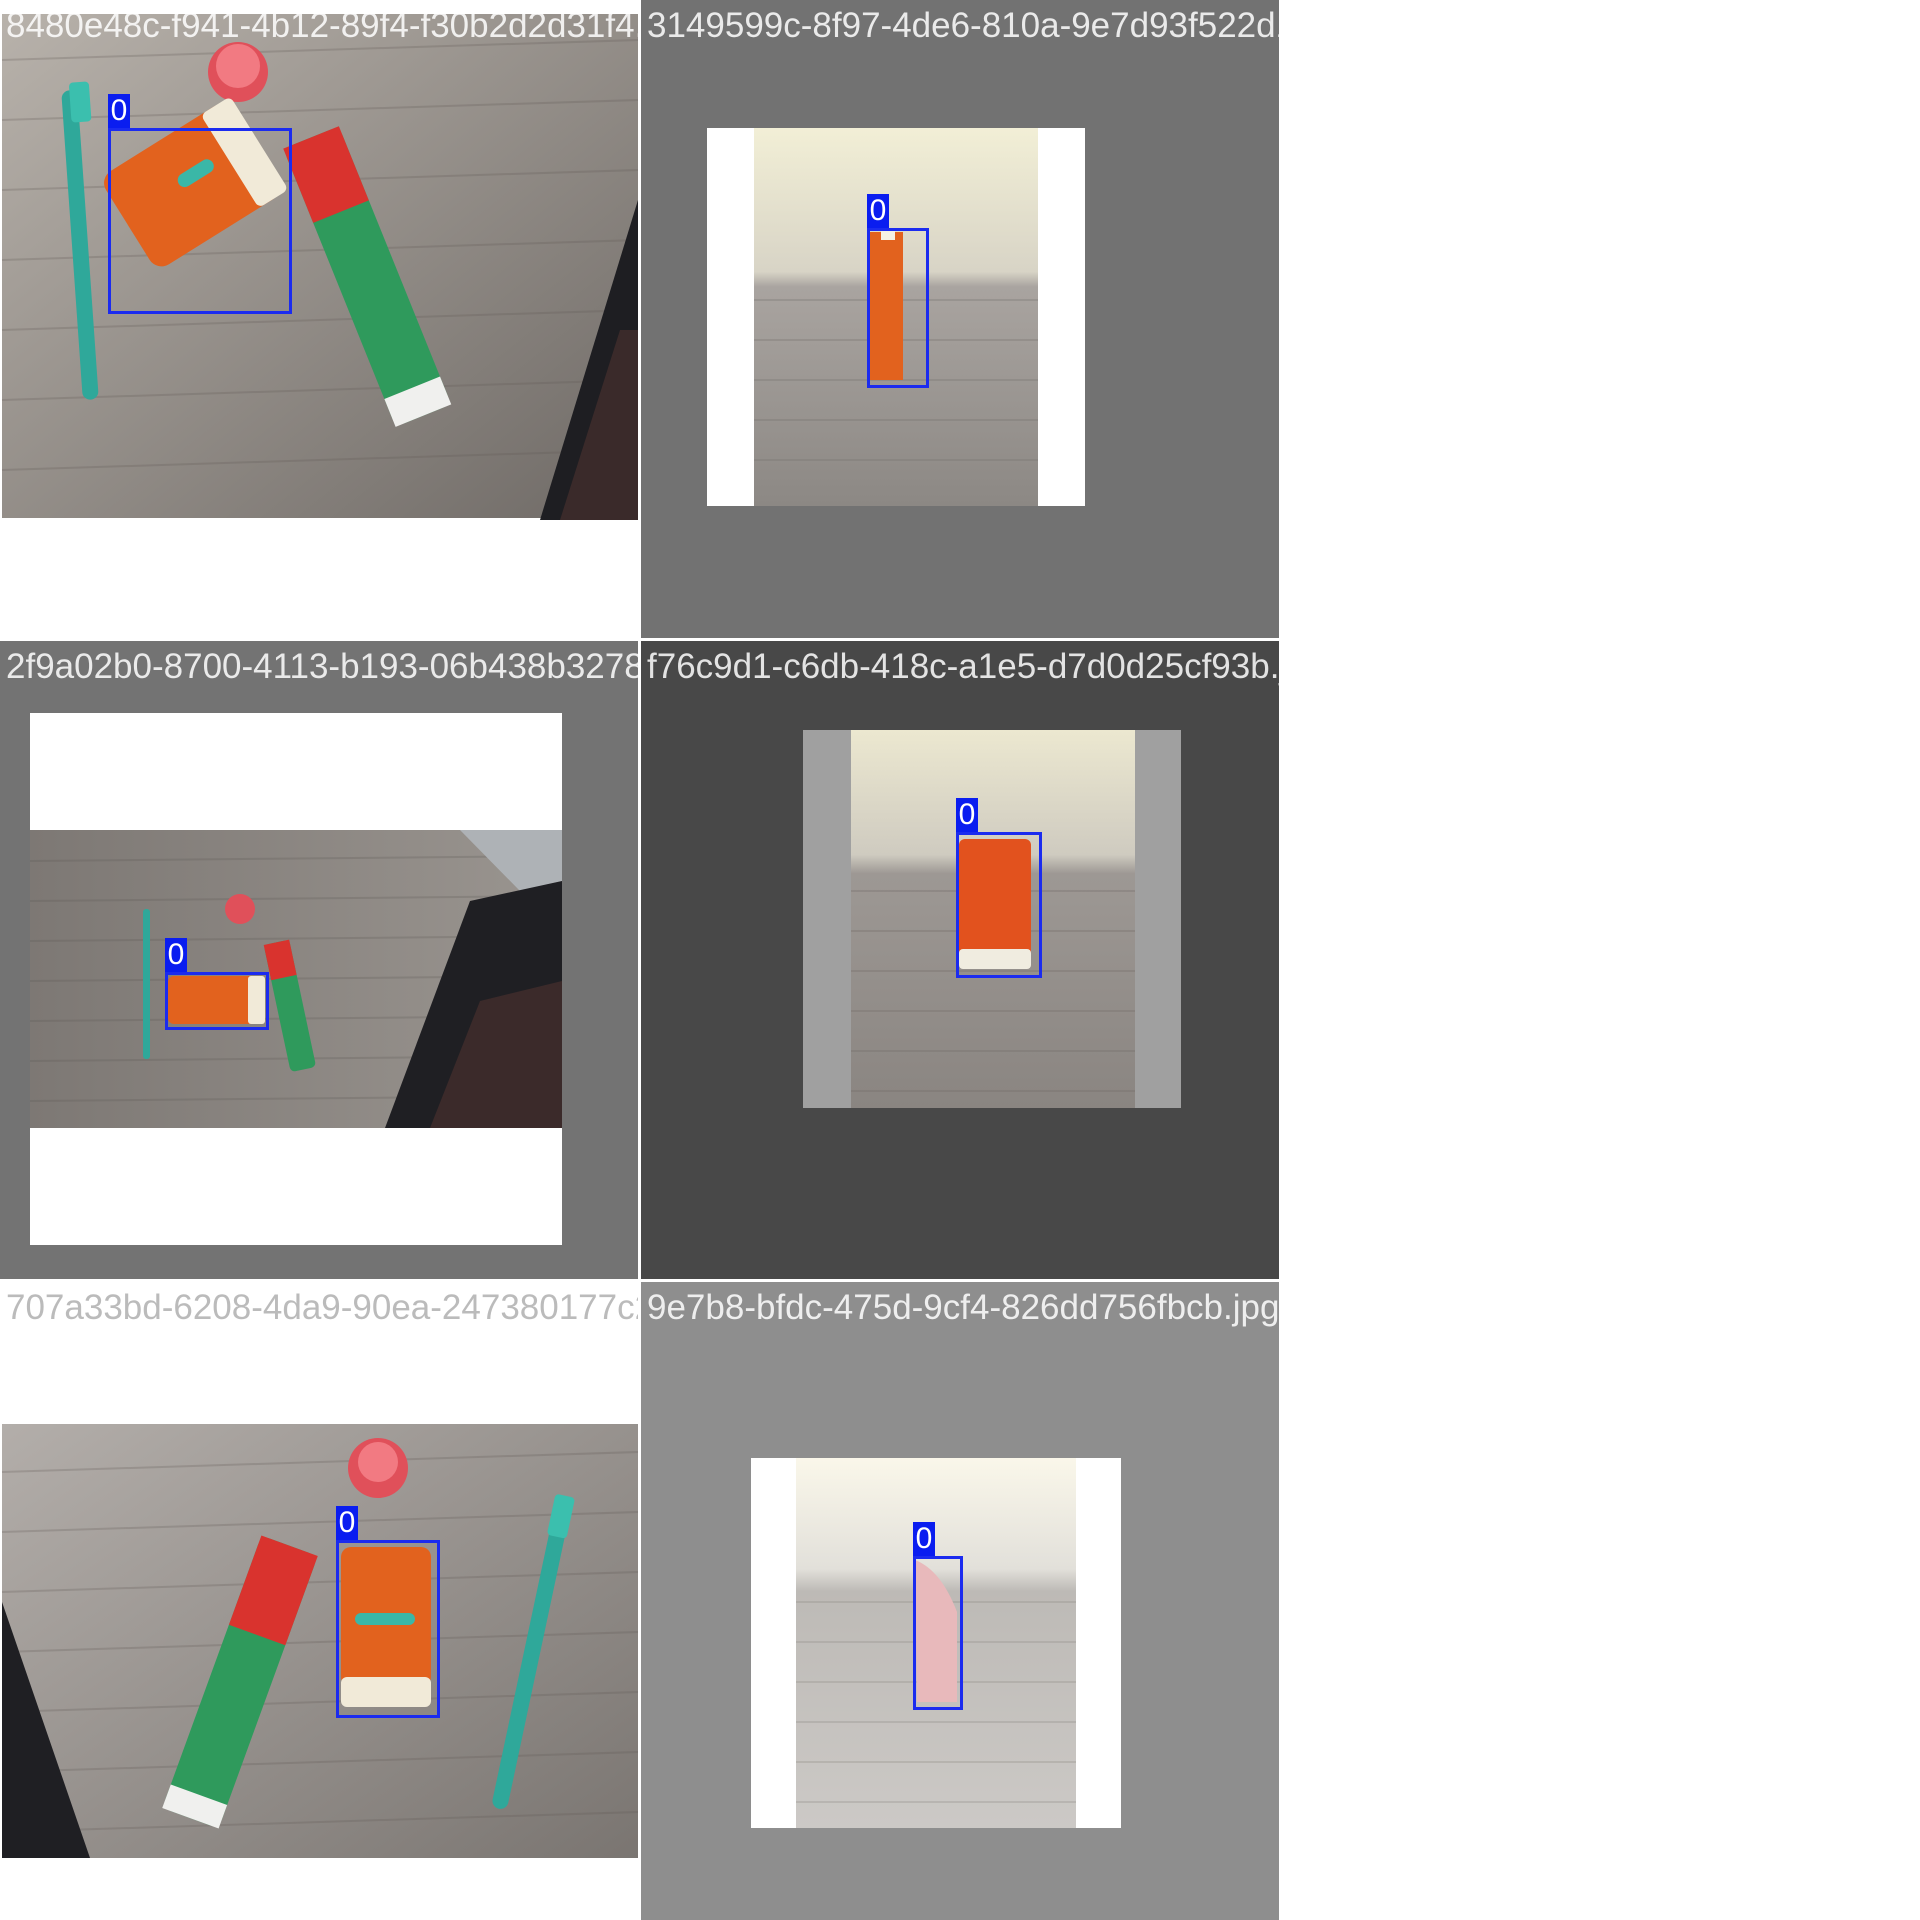  What do you see at coordinates (963, 25) in the screenshot?
I see `tile-2-filename: 3149599c-8f97-4de6-810a-9e7d93f522d1.jpg` at bounding box center [963, 25].